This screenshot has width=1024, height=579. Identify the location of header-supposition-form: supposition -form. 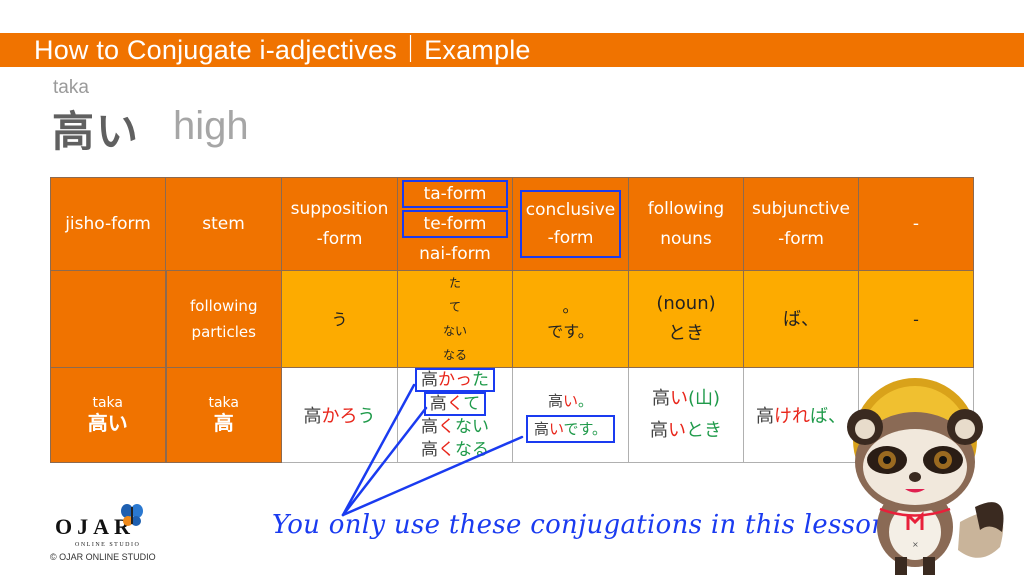
(339, 224).